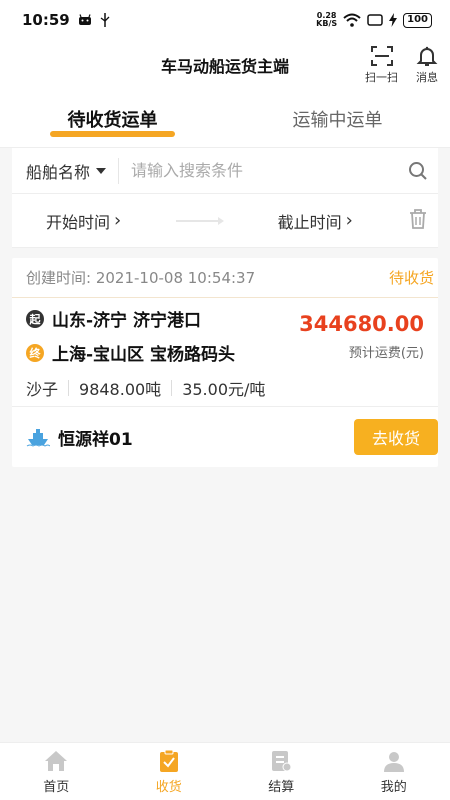  I want to click on status-badge: 待收货, so click(411, 278).